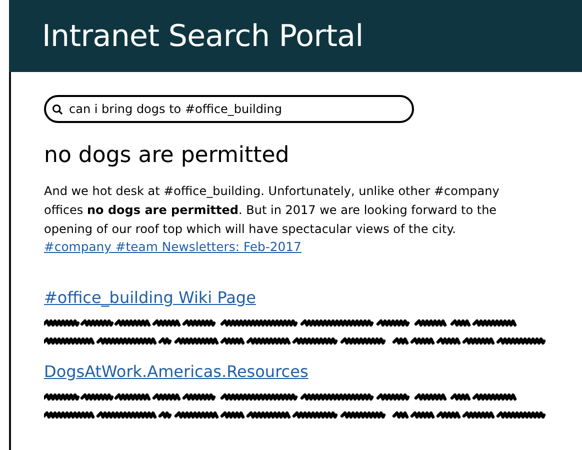 The width and height of the screenshot is (582, 450). Describe the element at coordinates (150, 298) in the screenshot. I see `result-link: #office_building Wiki Page` at that location.